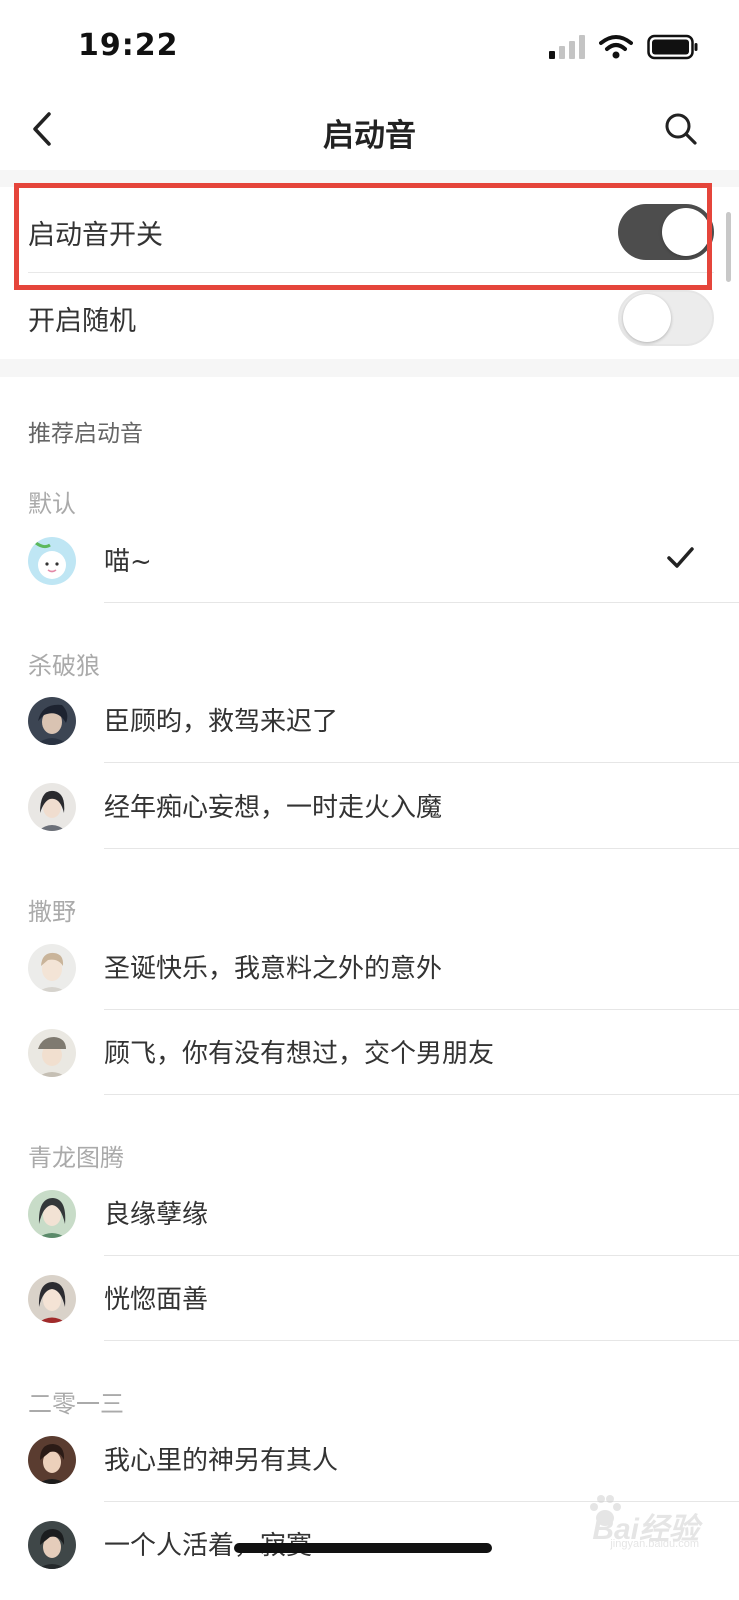 This screenshot has height=1600, width=739. I want to click on sound-item-label: 喵~, so click(128, 562).